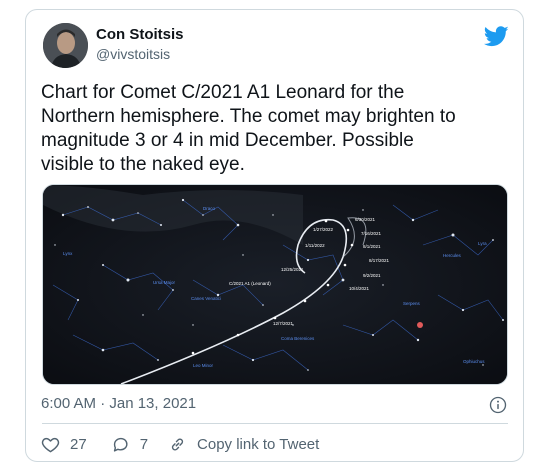 This screenshot has height=469, width=553. What do you see at coordinates (452, 255) in the screenshot?
I see `svg-text: Hercules` at bounding box center [452, 255].